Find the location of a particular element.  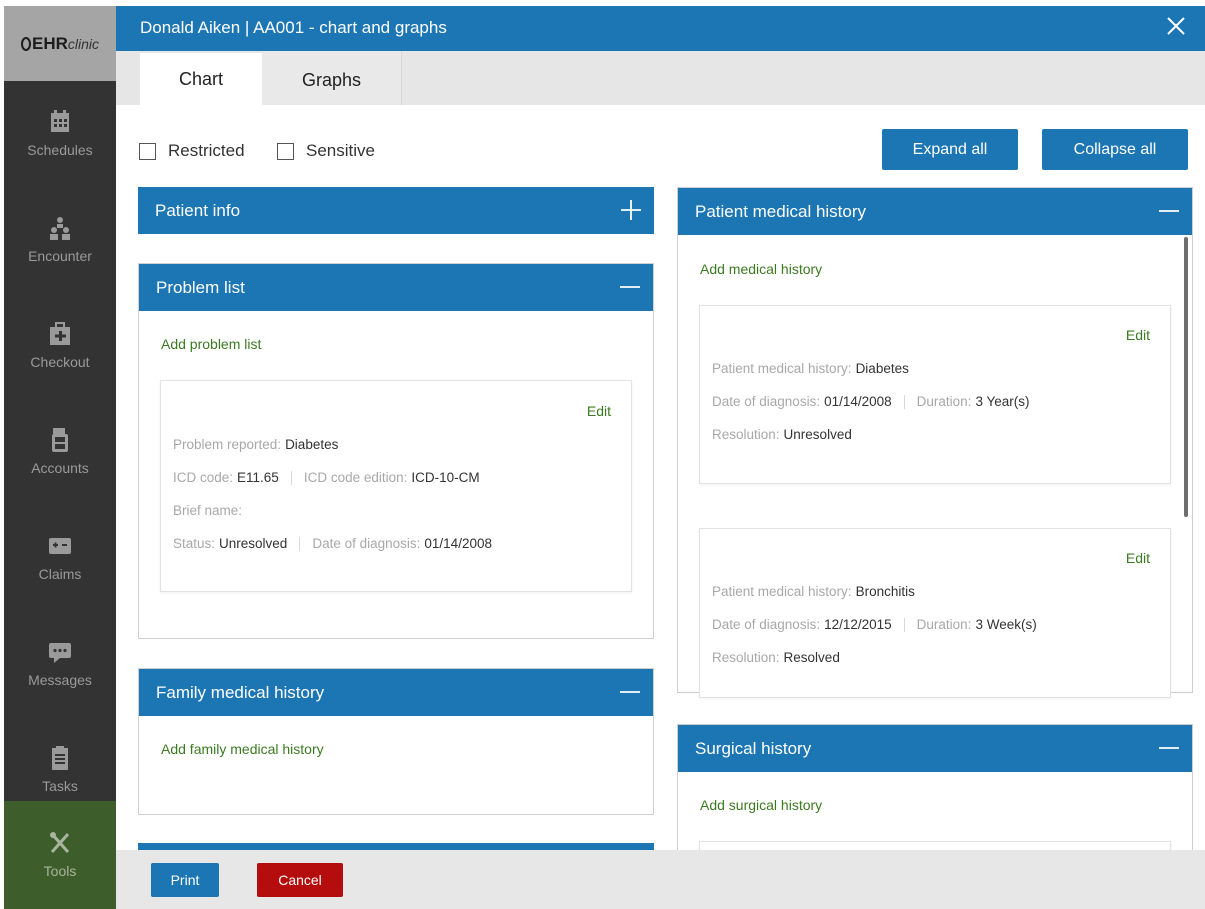

sensitive-checkbox: Sensitive is located at coordinates (326, 151).